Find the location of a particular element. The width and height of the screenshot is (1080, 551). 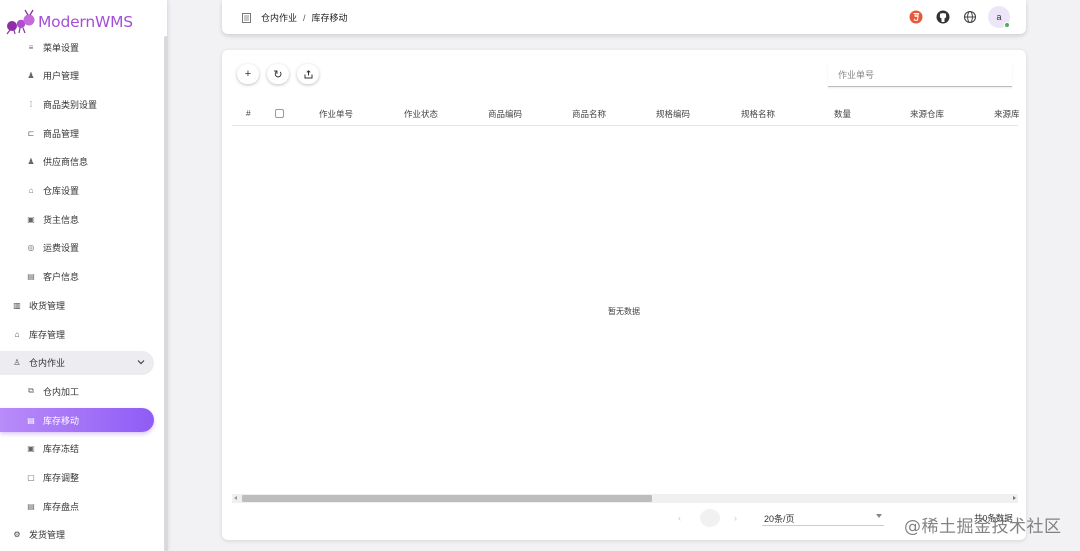

sidebar-item: ◎ 运费设置 is located at coordinates (77, 248).